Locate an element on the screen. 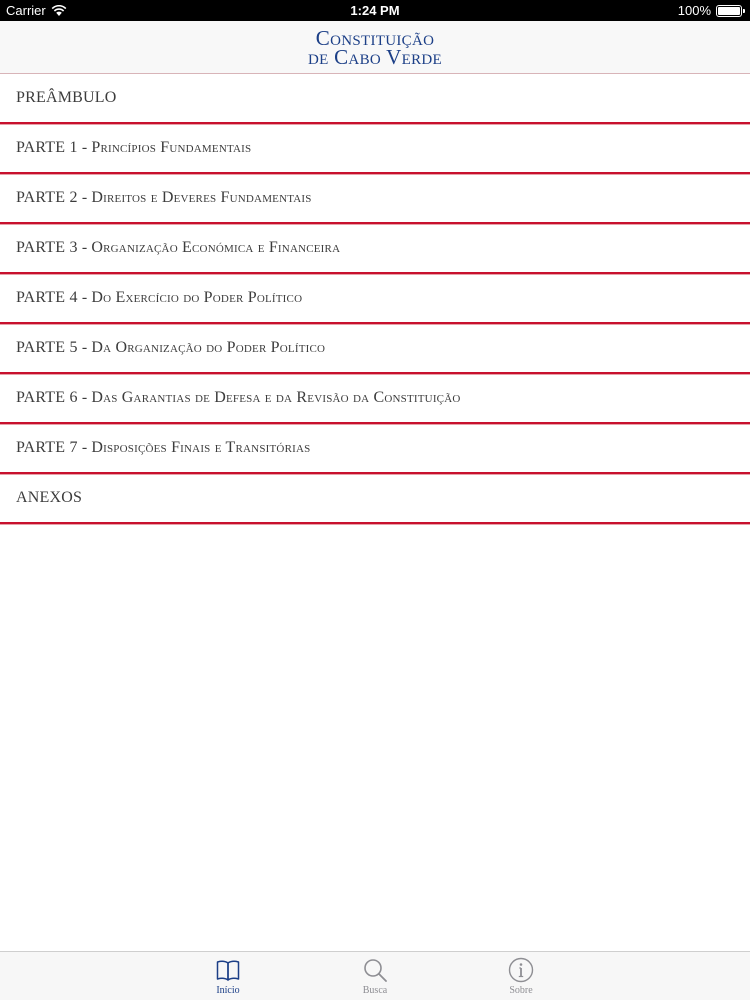 This screenshot has height=1000, width=750. list-item-label: PARTE 5 - is located at coordinates (52, 347).